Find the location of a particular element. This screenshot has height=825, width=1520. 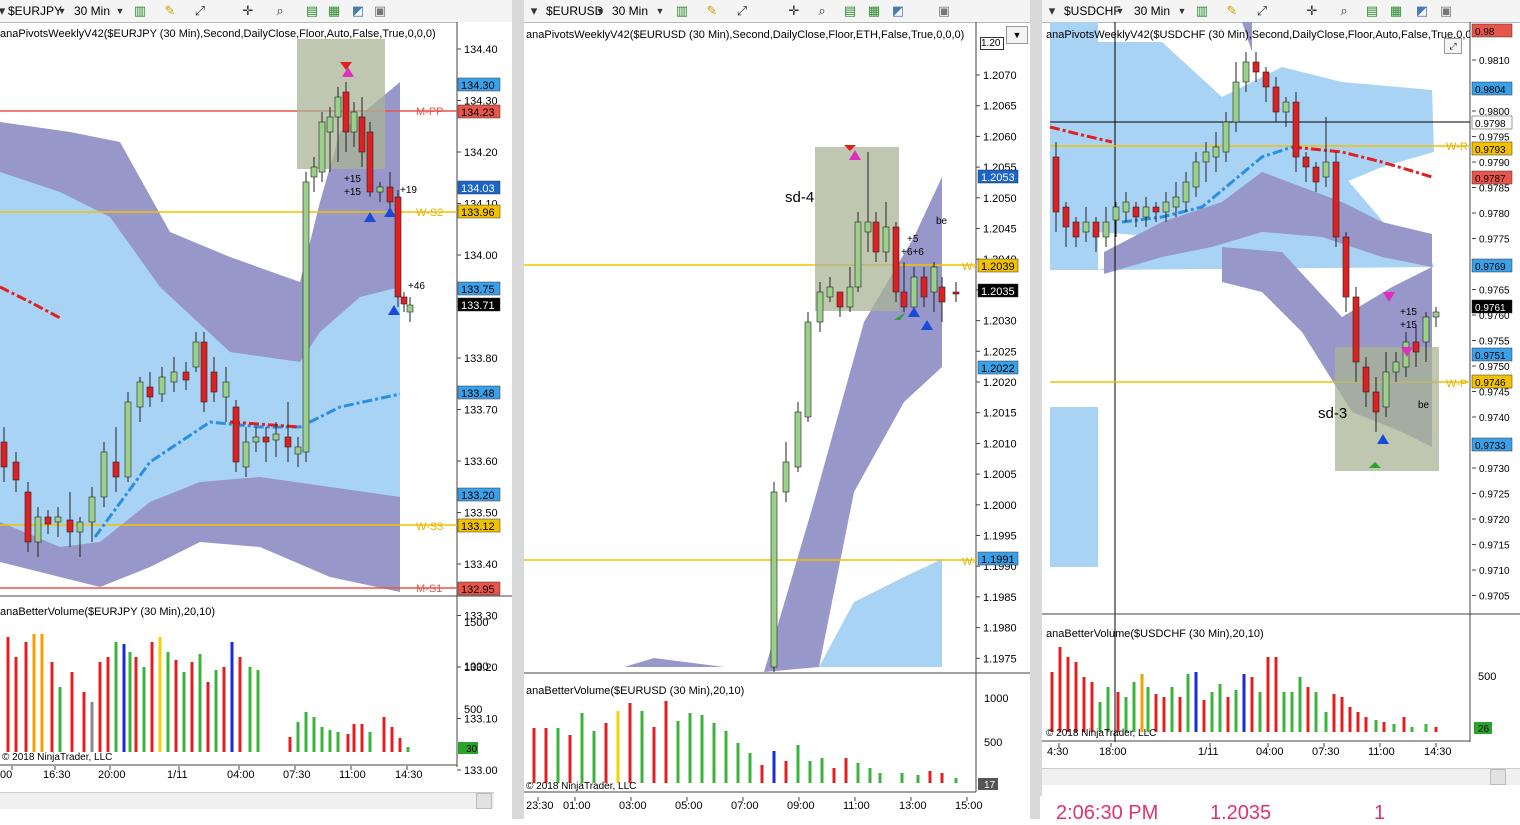

annotation: +19 is located at coordinates (408, 190).